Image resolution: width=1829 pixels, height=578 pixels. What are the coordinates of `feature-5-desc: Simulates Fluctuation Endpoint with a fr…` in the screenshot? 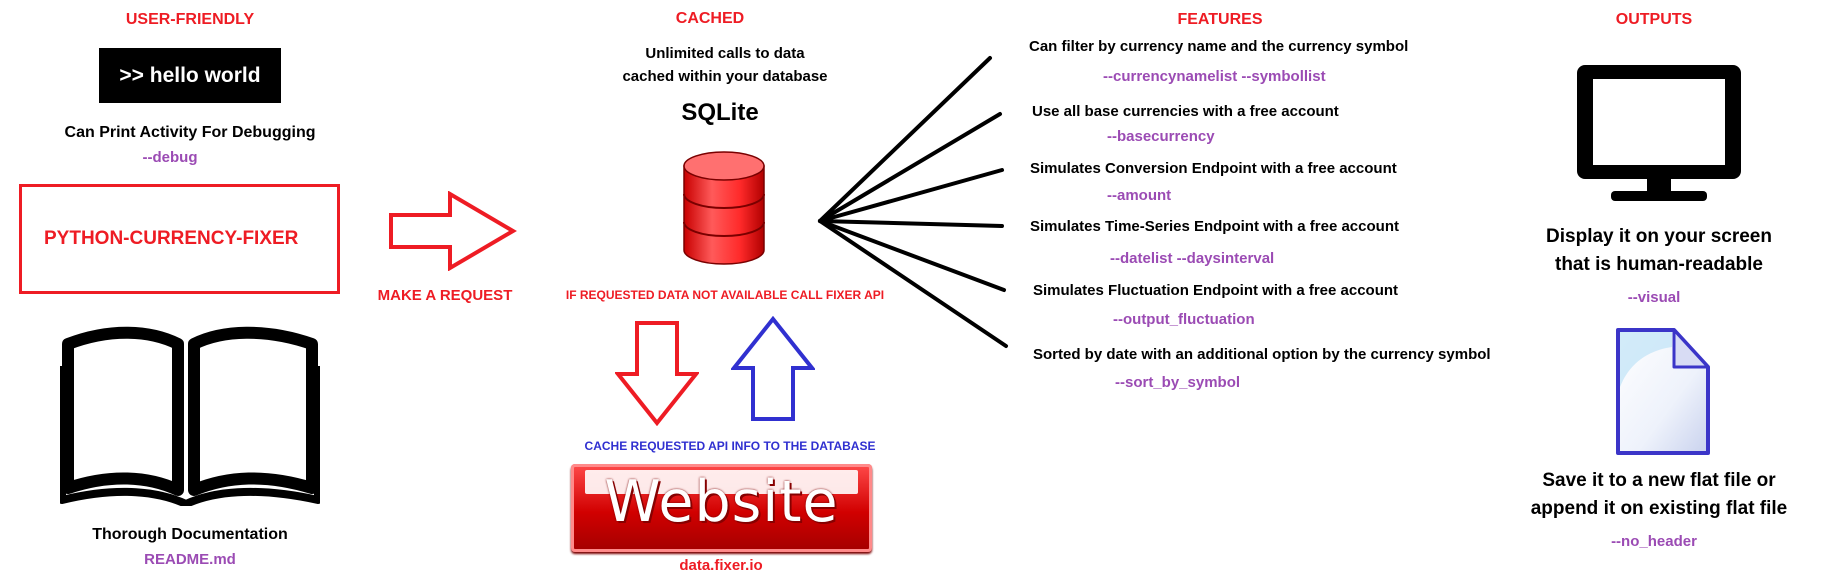 It's located at (1216, 290).